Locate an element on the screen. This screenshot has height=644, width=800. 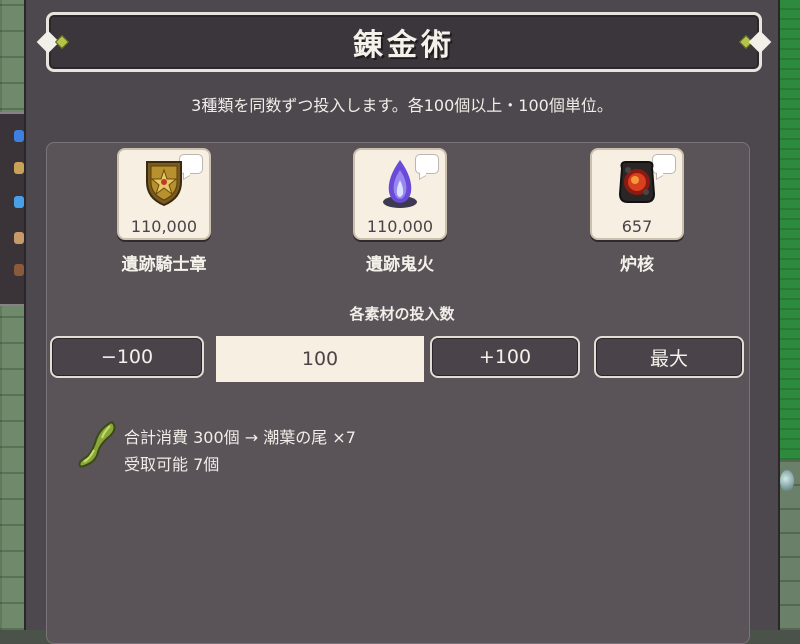
total-consumption-text: 合計消費 300個 → 潮葉の尾 ×7 is located at coordinates (240, 437).